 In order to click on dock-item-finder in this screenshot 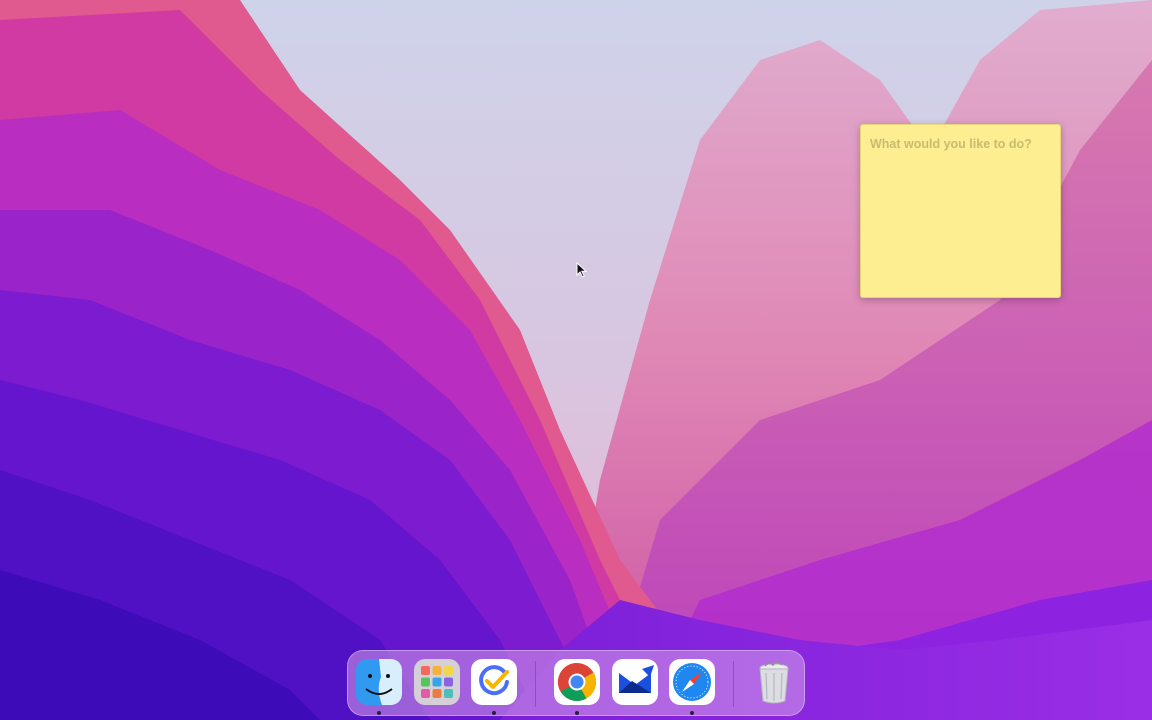, I will do `click(379, 682)`.